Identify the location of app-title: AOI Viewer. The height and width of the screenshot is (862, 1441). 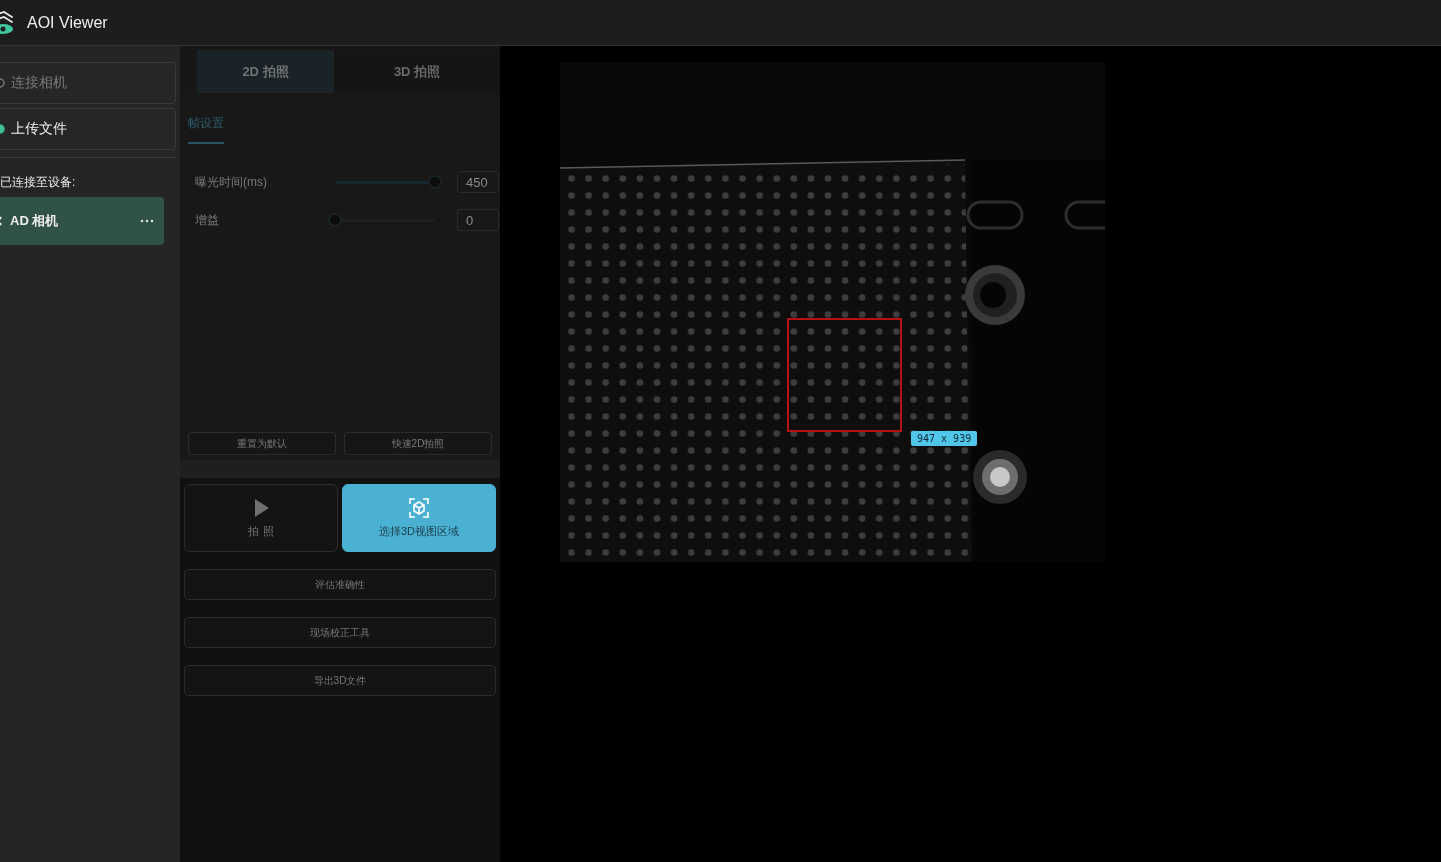
(67, 22).